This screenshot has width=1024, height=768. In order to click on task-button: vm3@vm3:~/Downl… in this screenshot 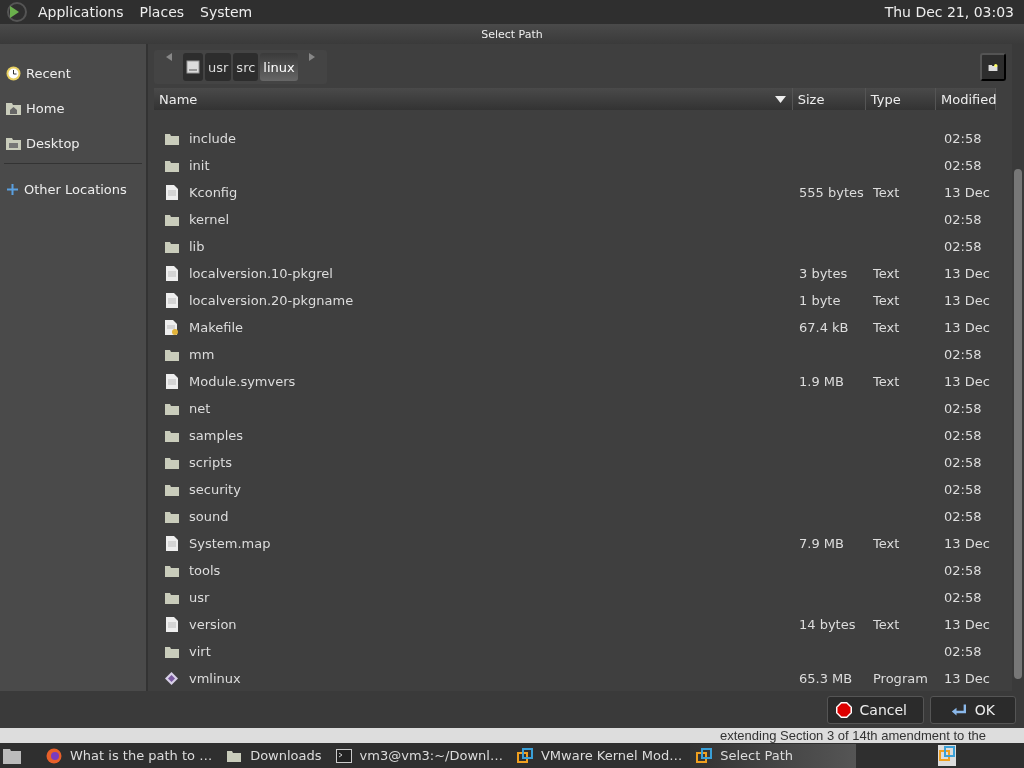, I will do `click(419, 755)`.